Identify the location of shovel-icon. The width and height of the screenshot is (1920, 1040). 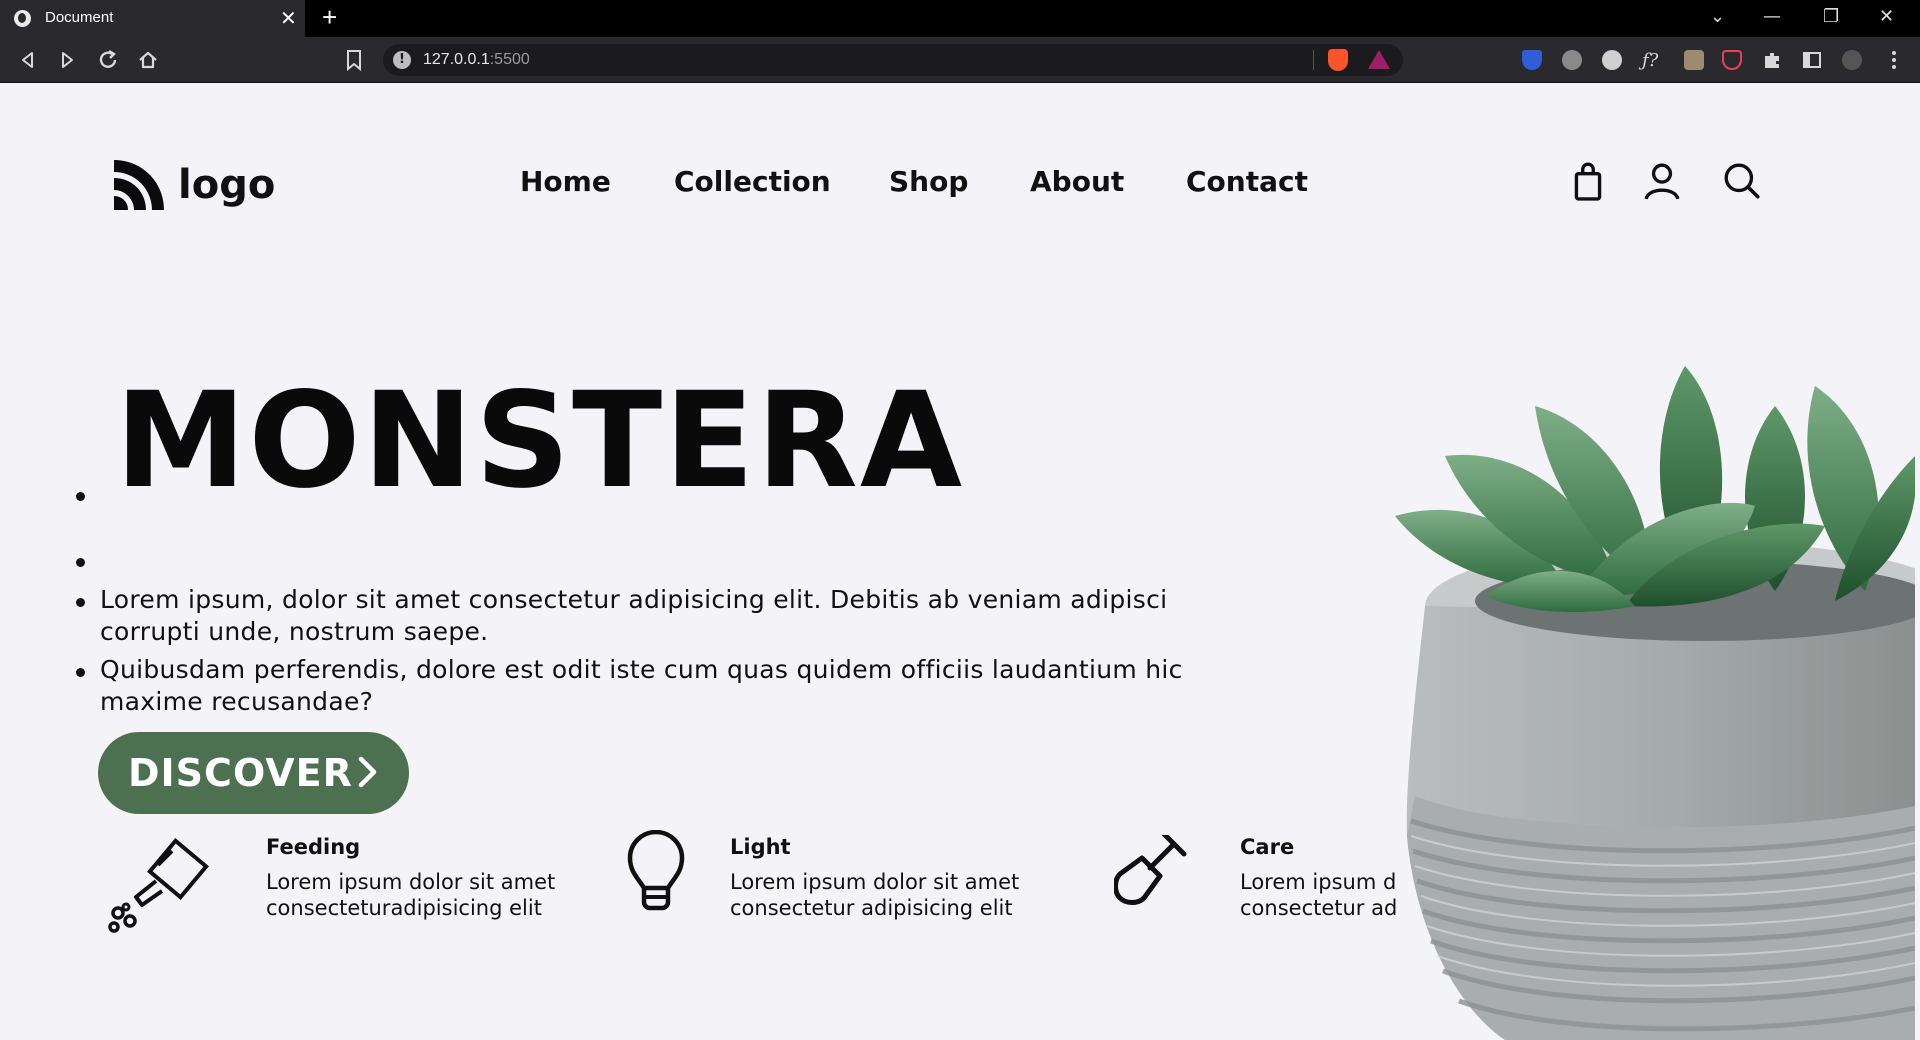
(1150, 870).